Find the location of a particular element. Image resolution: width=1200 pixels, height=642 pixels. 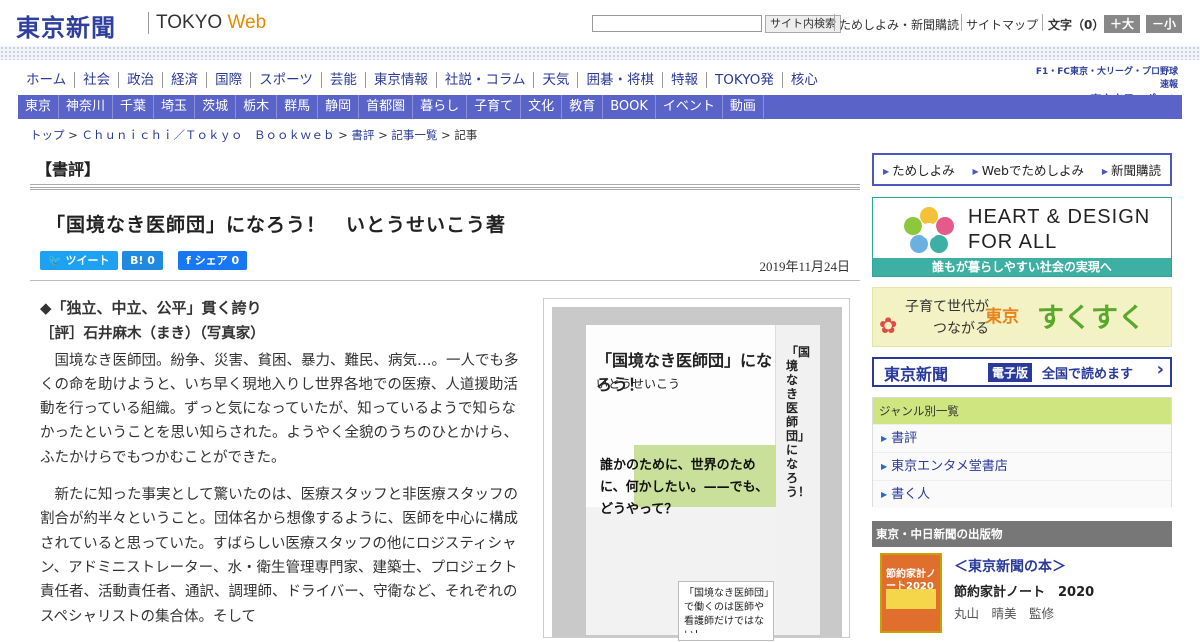

spine-title: 「国境なき医師団」になろう！ is located at coordinates (798, 422).